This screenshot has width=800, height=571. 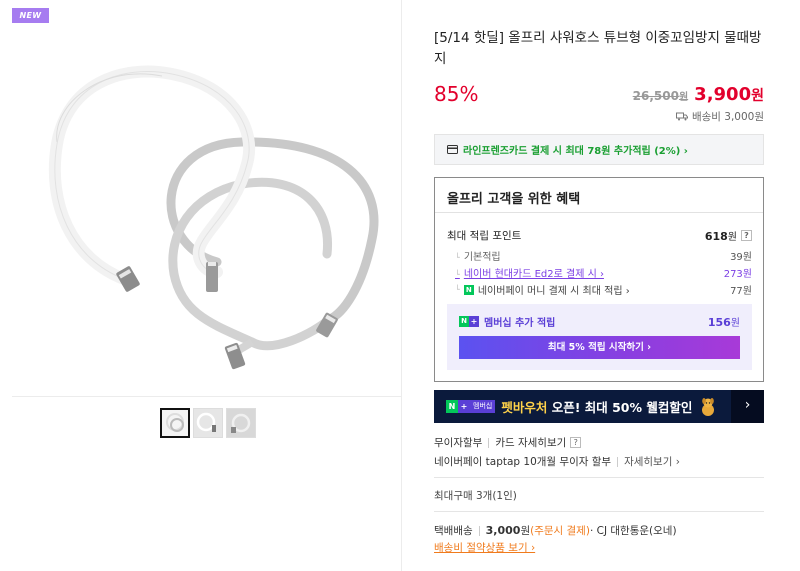 I want to click on promo-text: 펫바우처 오픈! 최대 50% 웰컴할인, so click(x=596, y=406).